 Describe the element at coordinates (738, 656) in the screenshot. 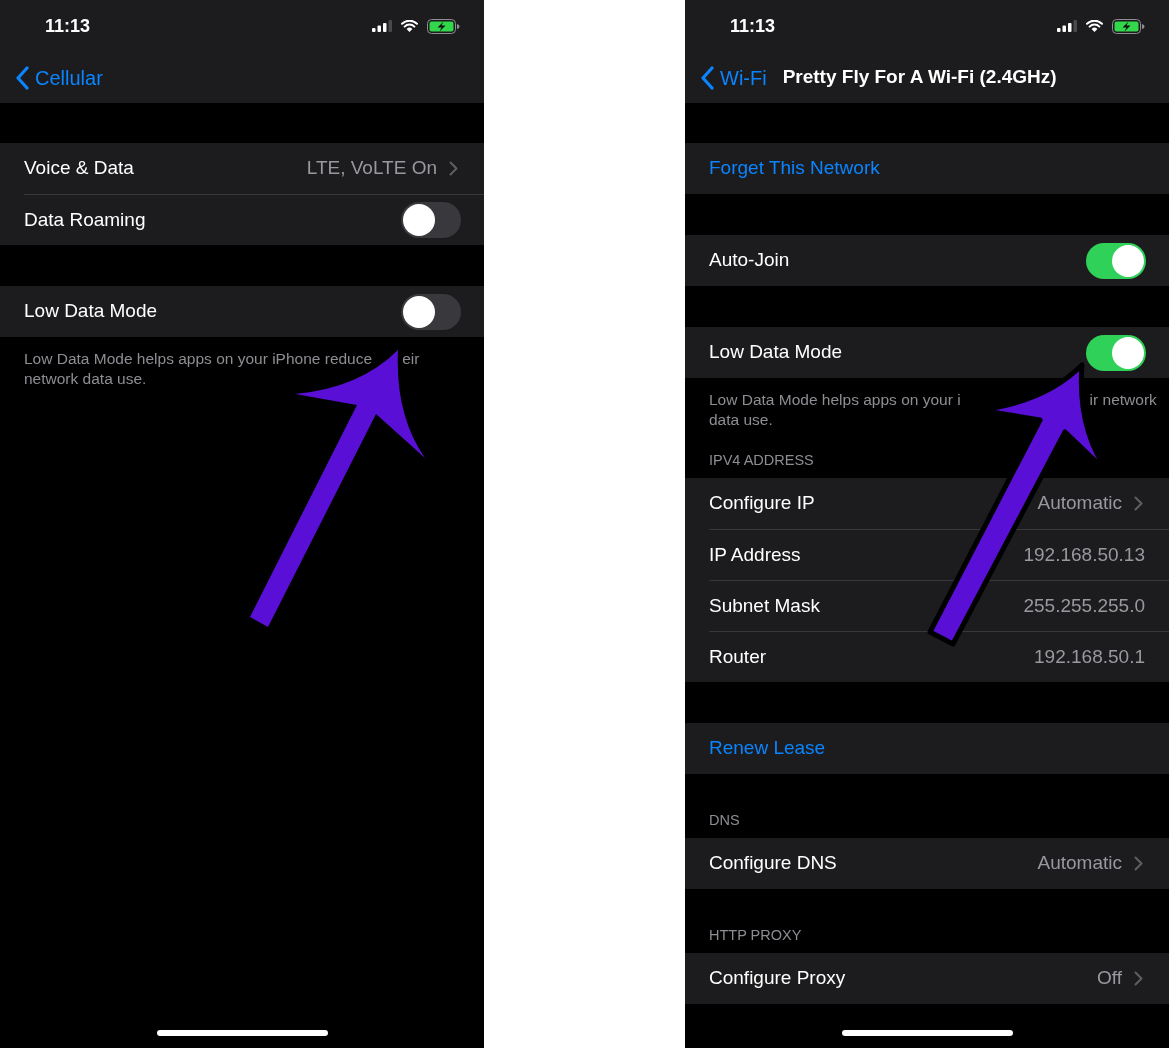

I see `row-label: Router` at that location.